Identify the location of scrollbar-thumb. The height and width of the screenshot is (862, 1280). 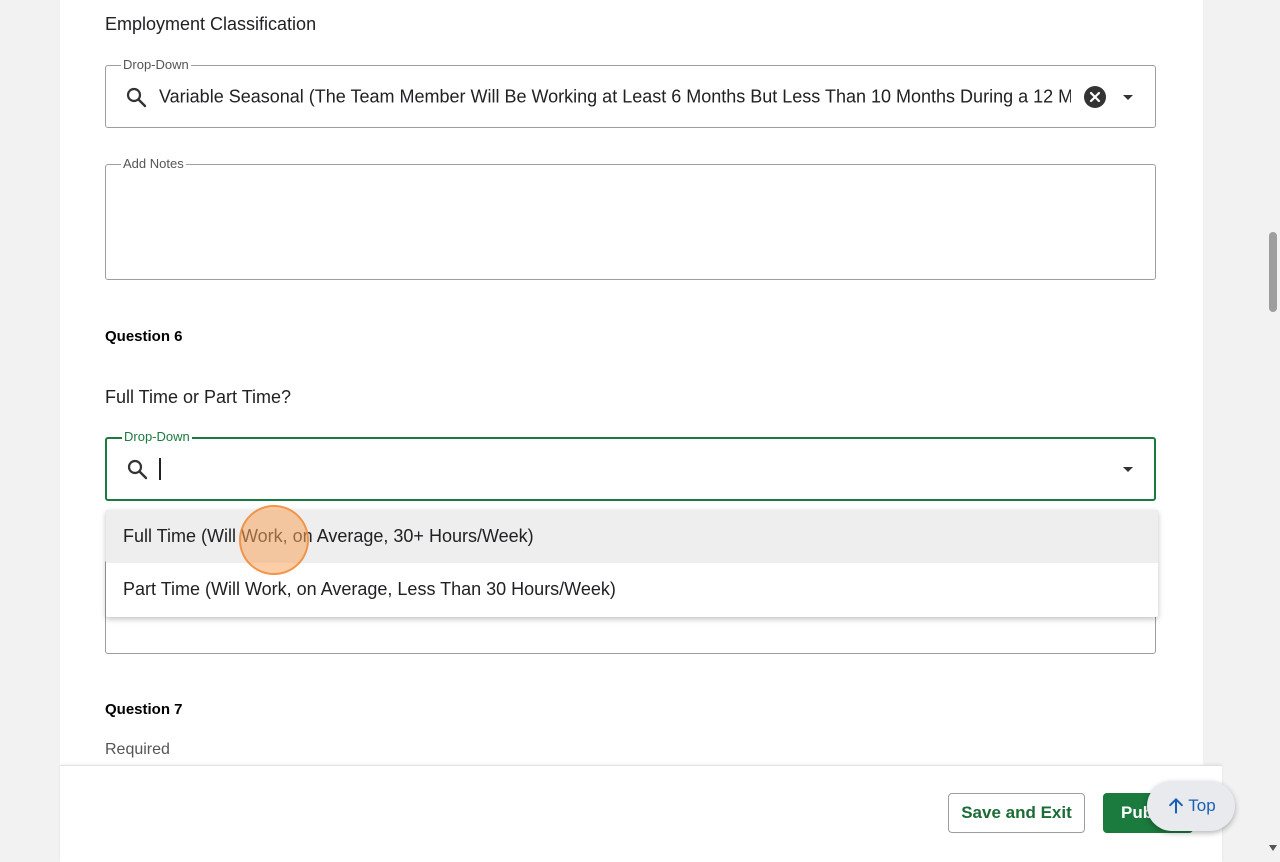
(1273, 272).